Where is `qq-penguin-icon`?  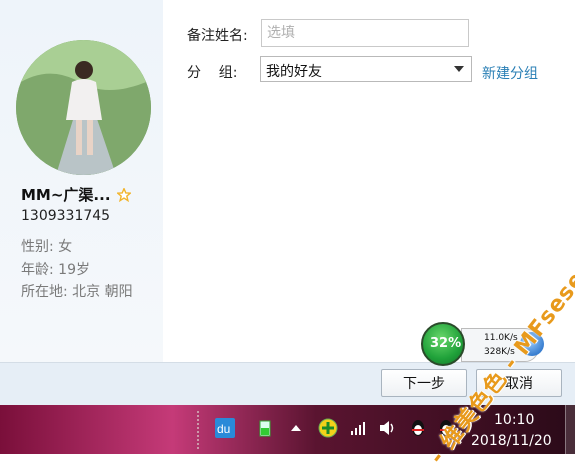
qq-penguin-icon is located at coordinates (418, 428).